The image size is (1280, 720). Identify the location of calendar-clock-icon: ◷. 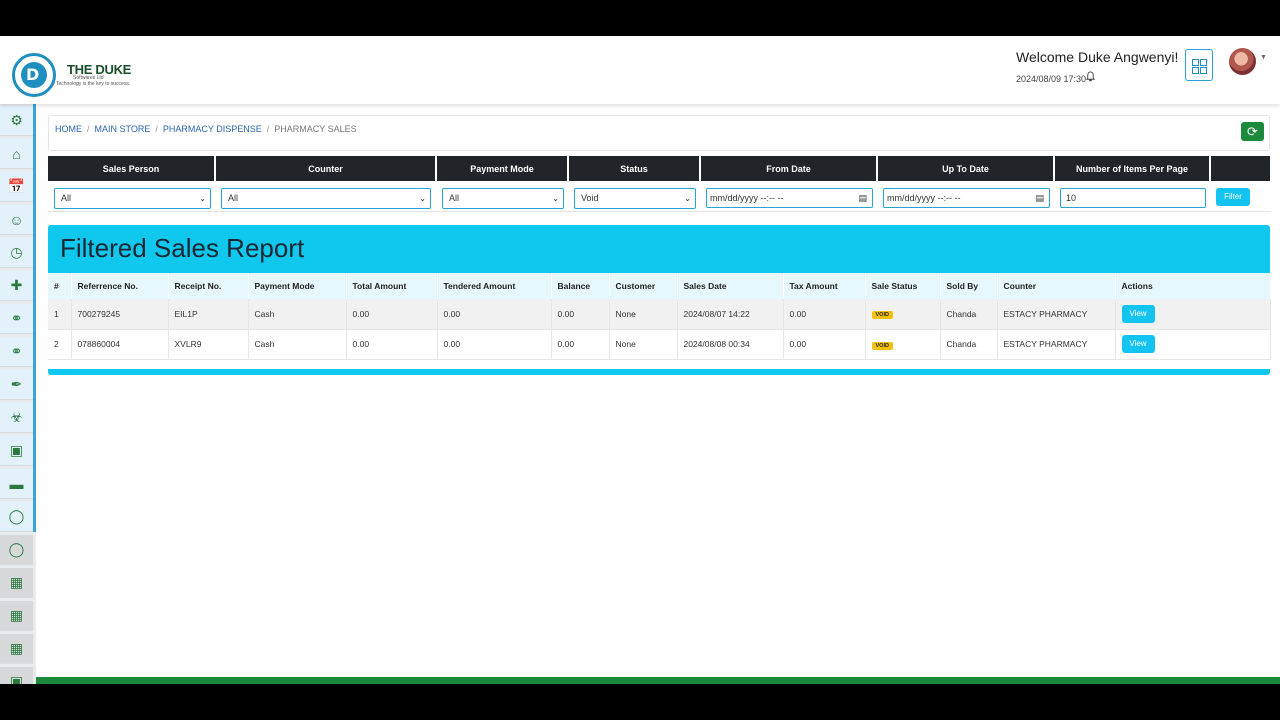
(16, 253).